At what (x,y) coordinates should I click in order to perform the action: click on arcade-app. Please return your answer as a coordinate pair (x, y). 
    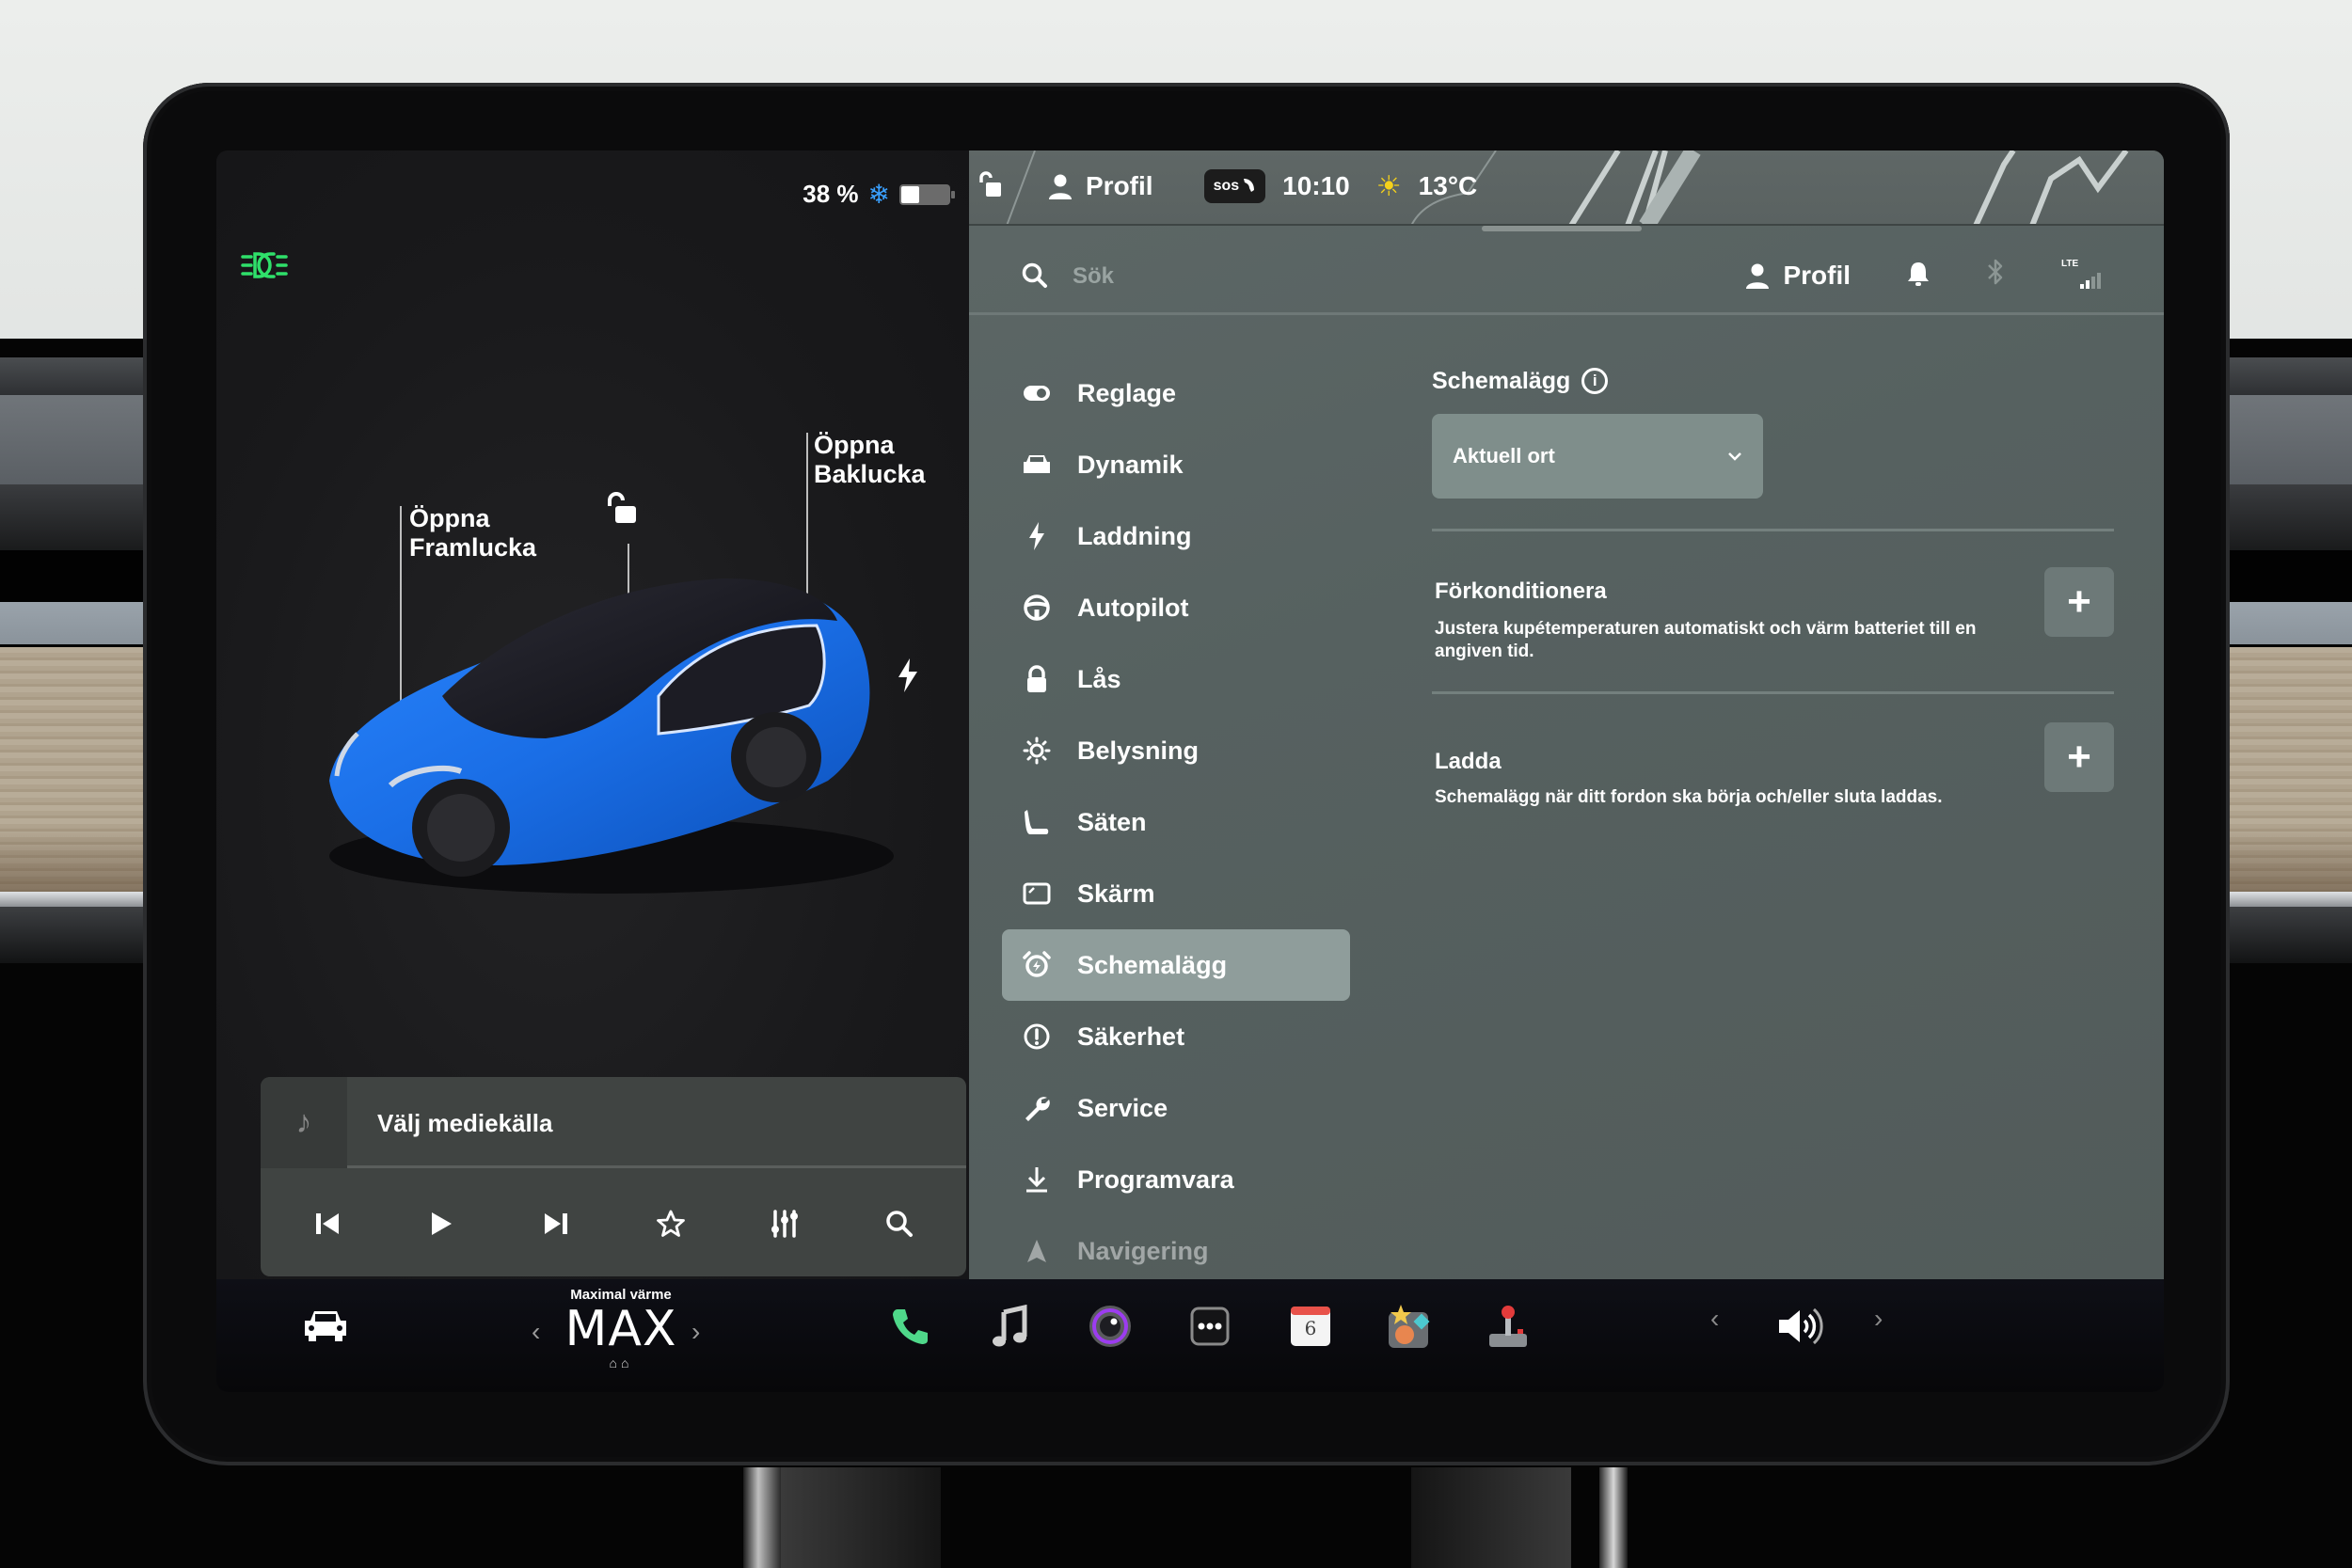
    Looking at the image, I should click on (1508, 1327).